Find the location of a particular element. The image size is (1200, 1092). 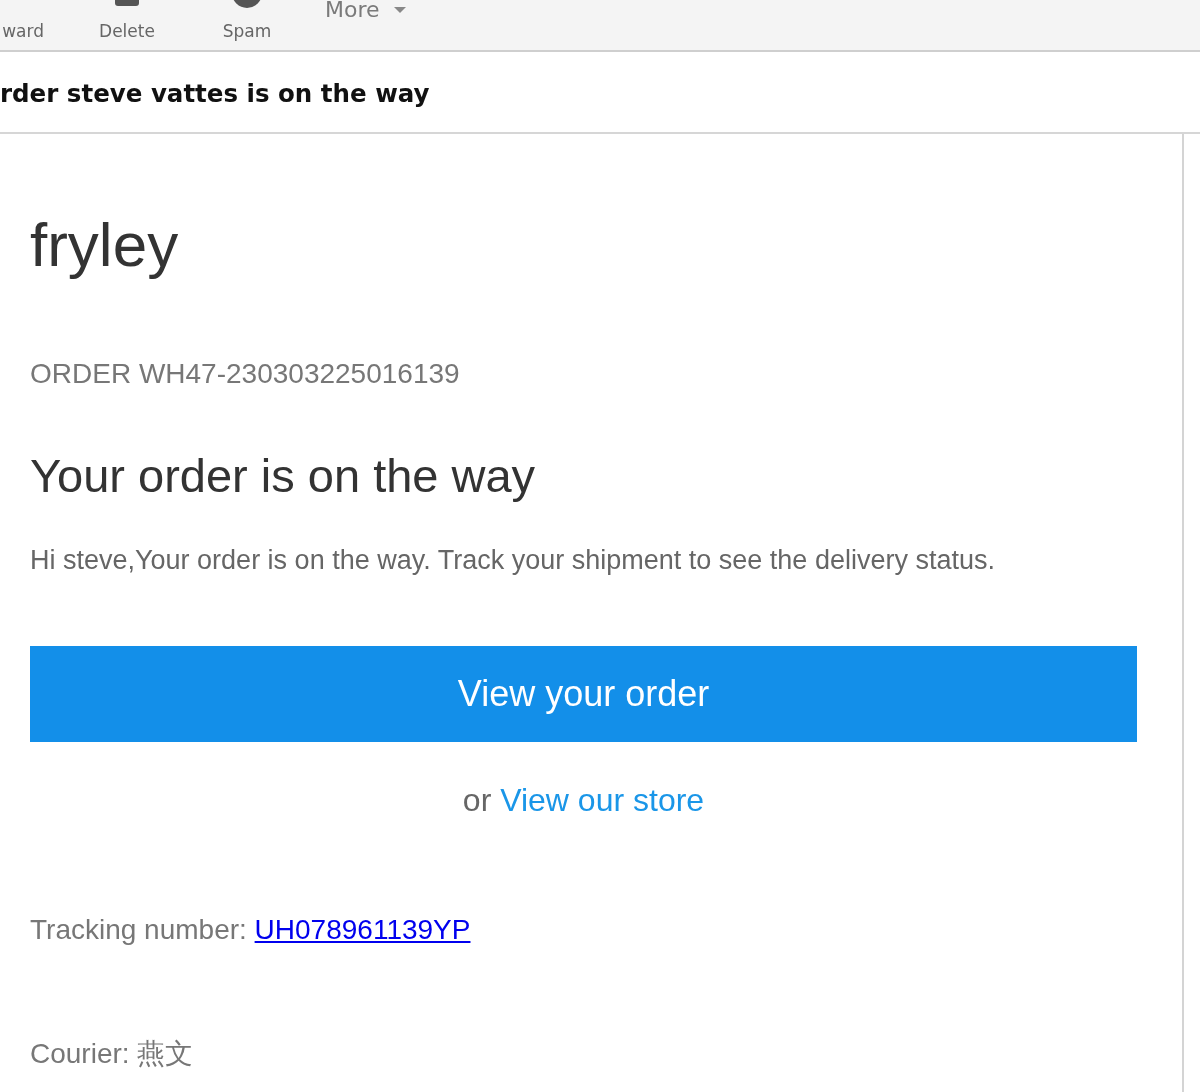

order-number: ORDER WH47-230303225016139 is located at coordinates (245, 374).